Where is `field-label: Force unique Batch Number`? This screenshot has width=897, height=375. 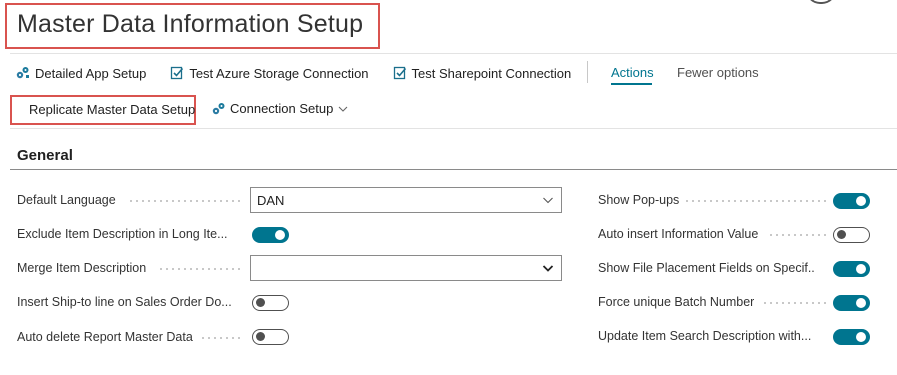 field-label: Force unique Batch Number is located at coordinates (676, 302).